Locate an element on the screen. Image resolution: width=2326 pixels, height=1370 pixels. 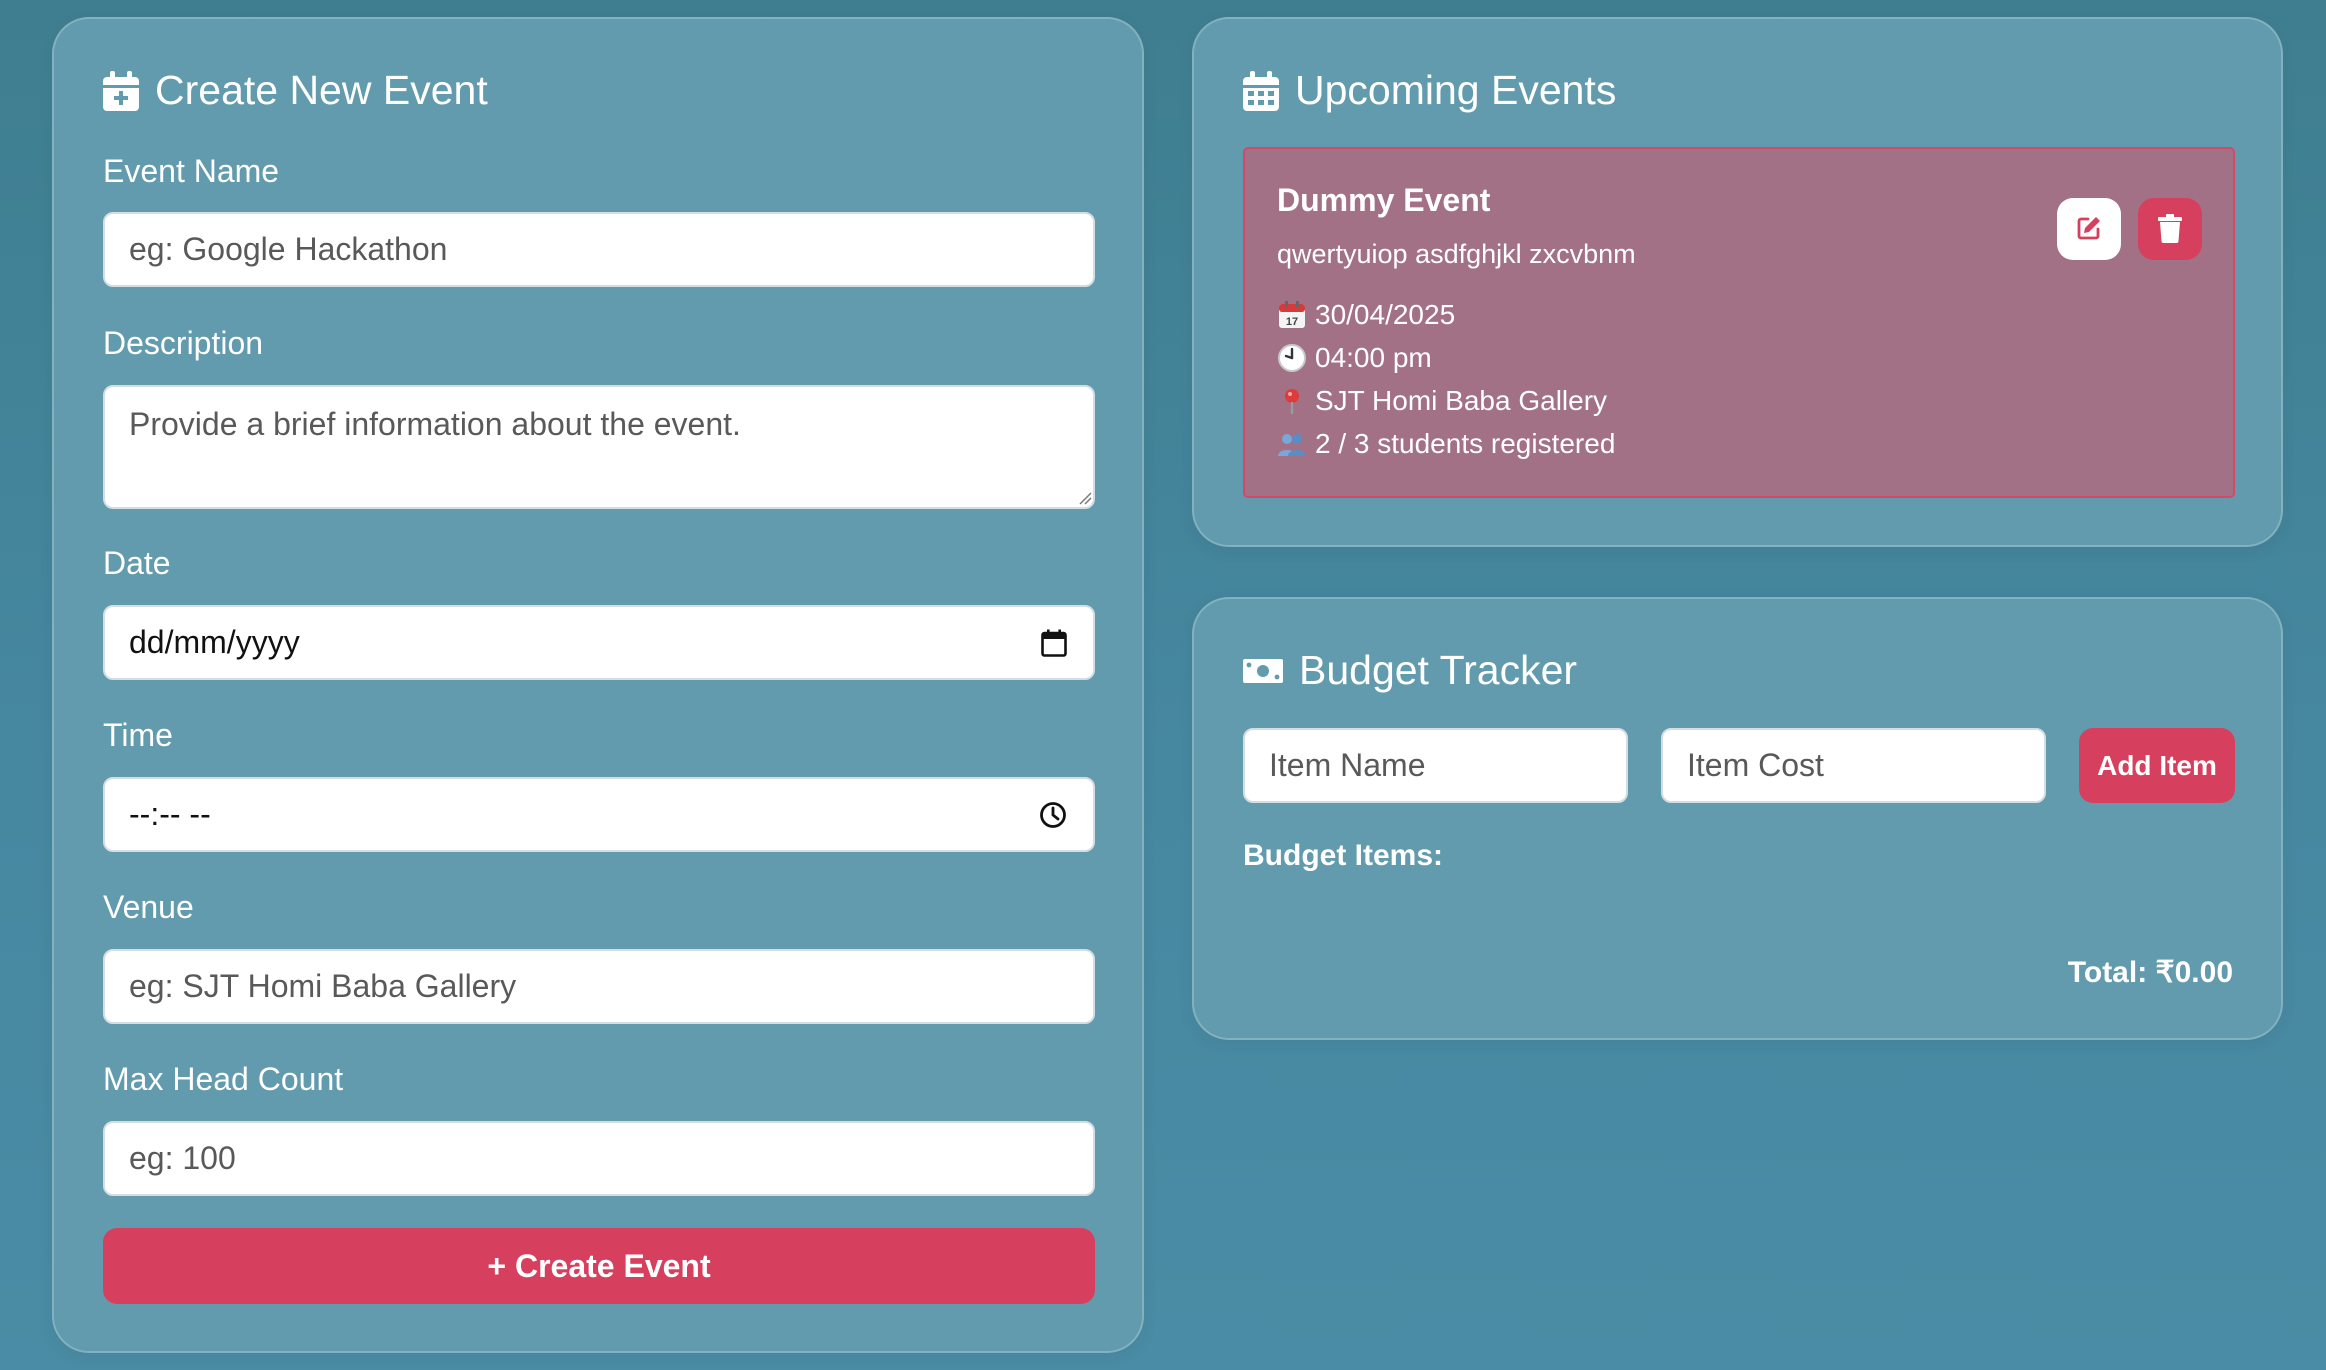
budget-tracker-title: Budget Tracker is located at coordinates (1410, 670).